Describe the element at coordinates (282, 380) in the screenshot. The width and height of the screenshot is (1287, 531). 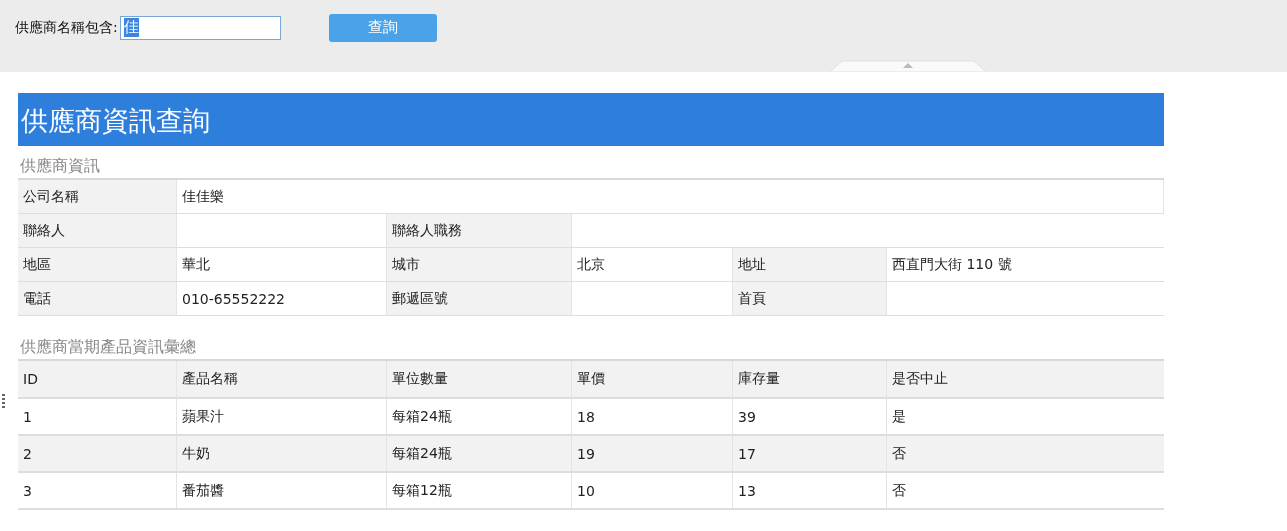
I see `column-header: 產品名稱` at that location.